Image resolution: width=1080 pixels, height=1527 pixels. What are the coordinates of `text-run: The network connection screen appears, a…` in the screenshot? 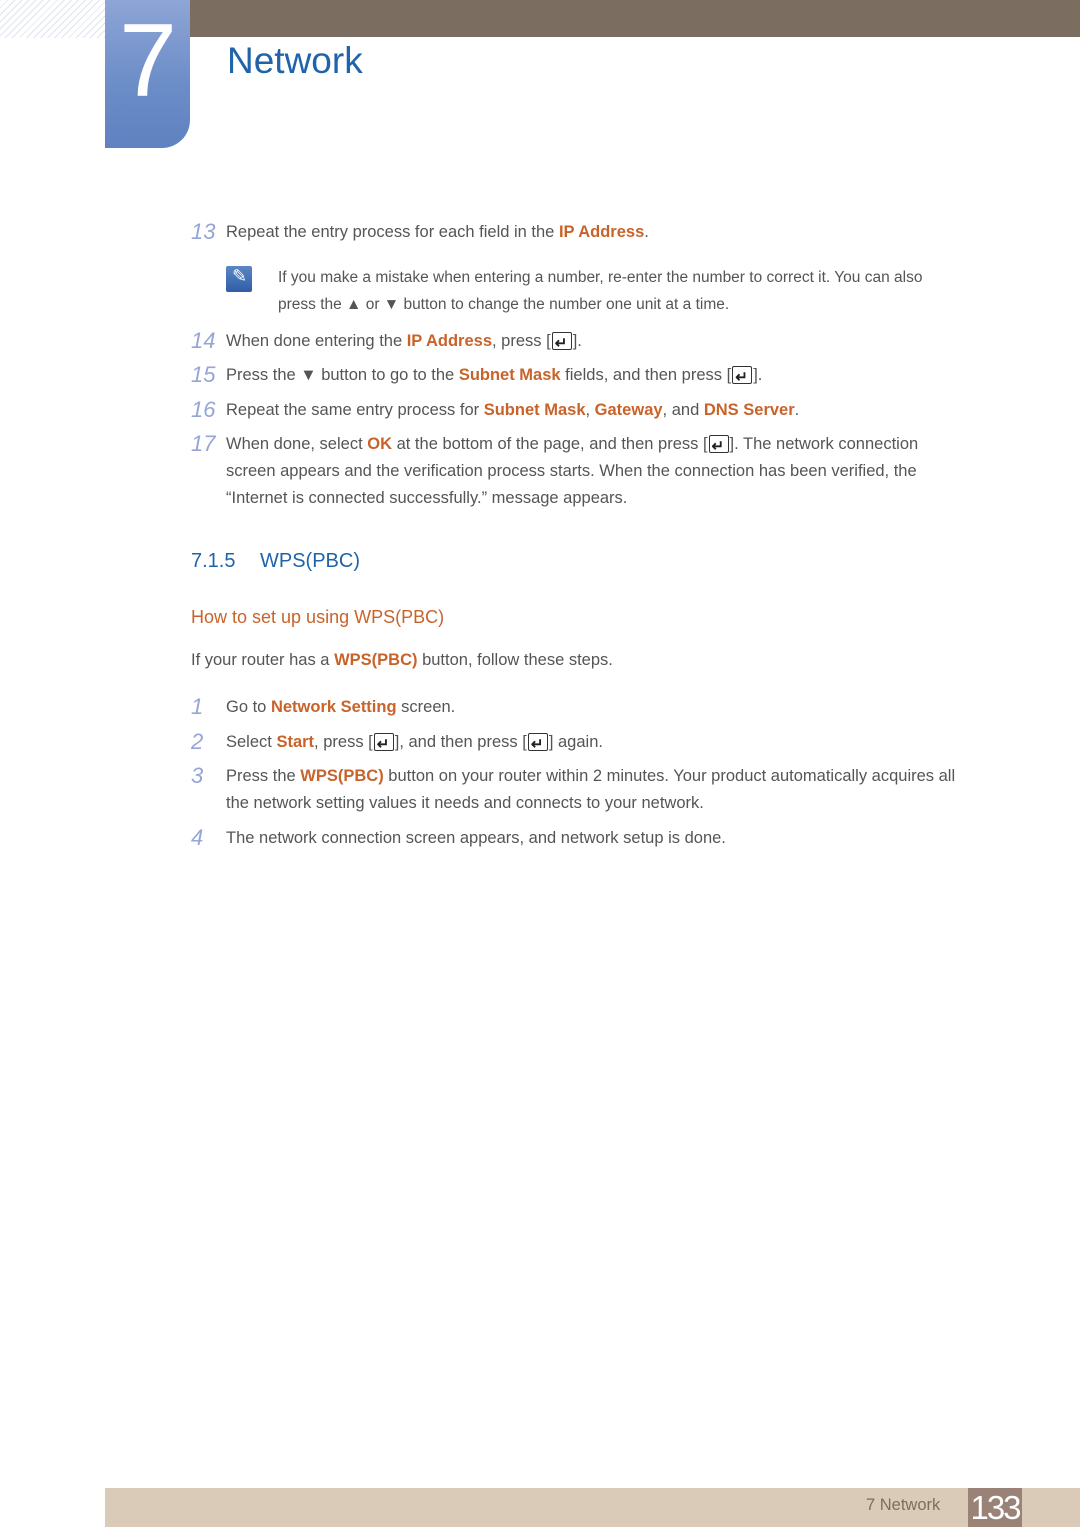 It's located at (476, 838).